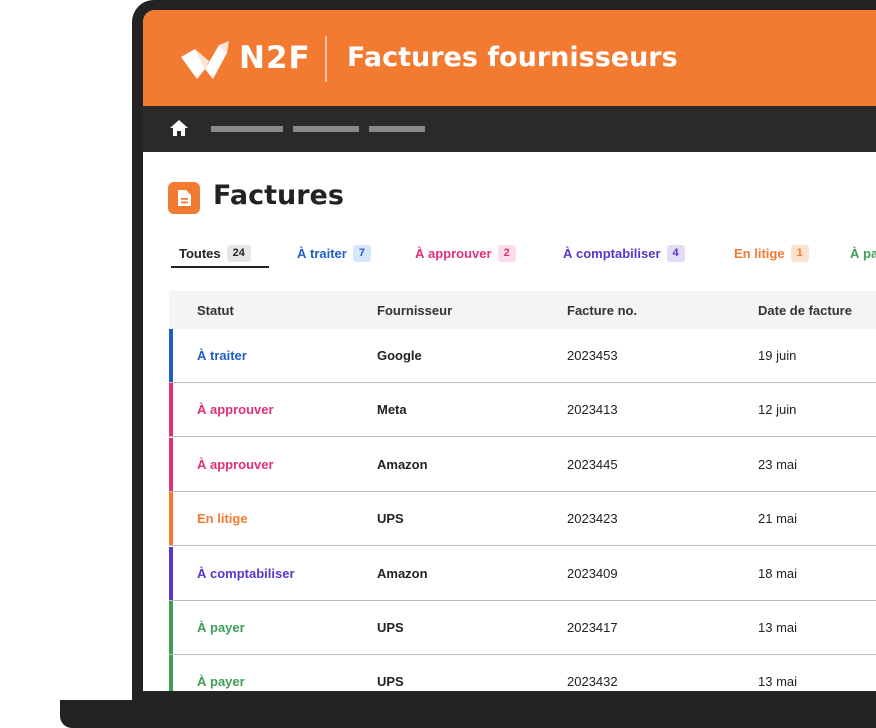 The image size is (876, 728). Describe the element at coordinates (222, 519) in the screenshot. I see `status-cell: En litige` at that location.